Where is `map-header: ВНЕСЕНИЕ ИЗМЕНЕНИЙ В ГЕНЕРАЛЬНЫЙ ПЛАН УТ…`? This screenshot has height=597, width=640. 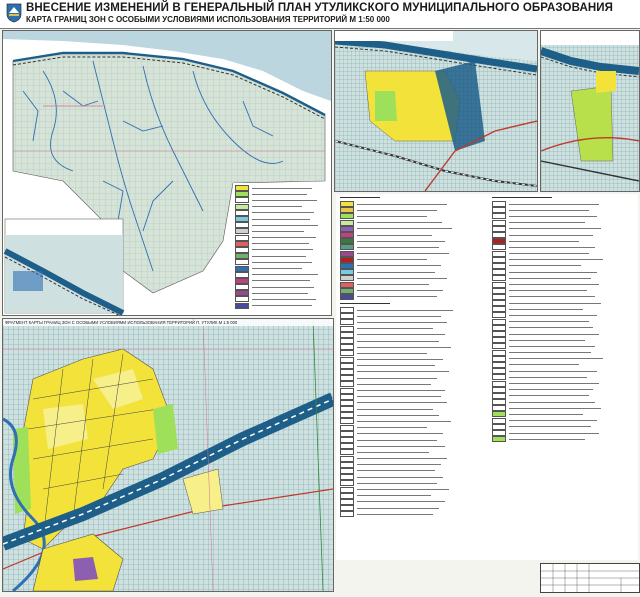
map-header: ВНЕСЕНИЕ ИЗМЕНЕНИЙ В ГЕНЕРАЛЬНЫЙ ПЛАН УТ… is located at coordinates (320, 14).